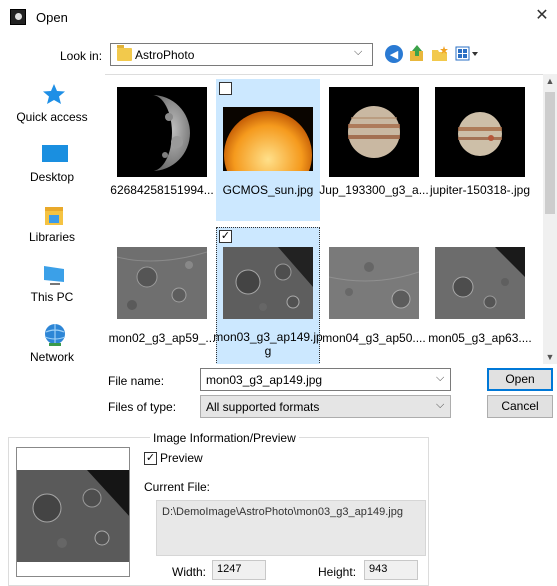  I want to click on file-tile: GCMOS_sun.jpg, so click(268, 150).